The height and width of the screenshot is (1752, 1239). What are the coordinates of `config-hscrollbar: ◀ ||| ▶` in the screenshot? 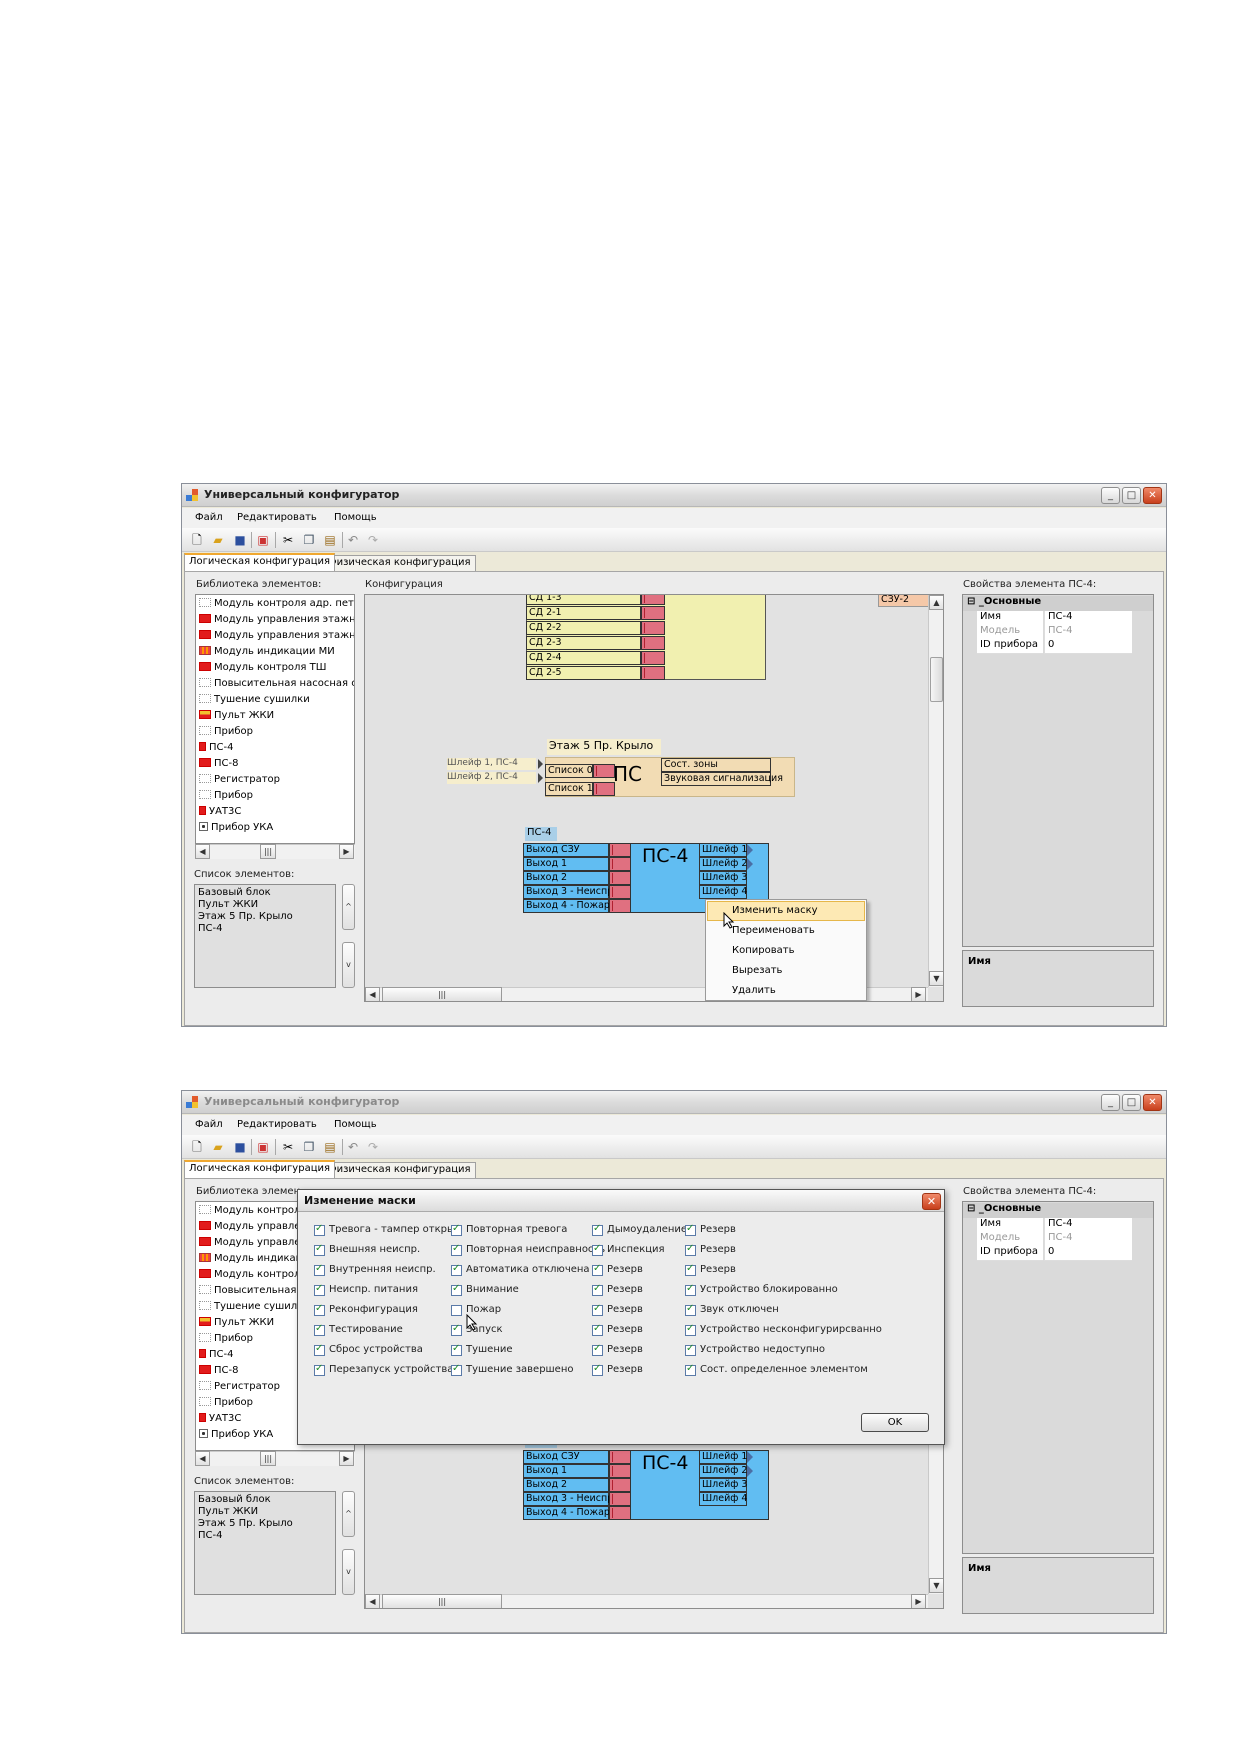 It's located at (646, 1601).